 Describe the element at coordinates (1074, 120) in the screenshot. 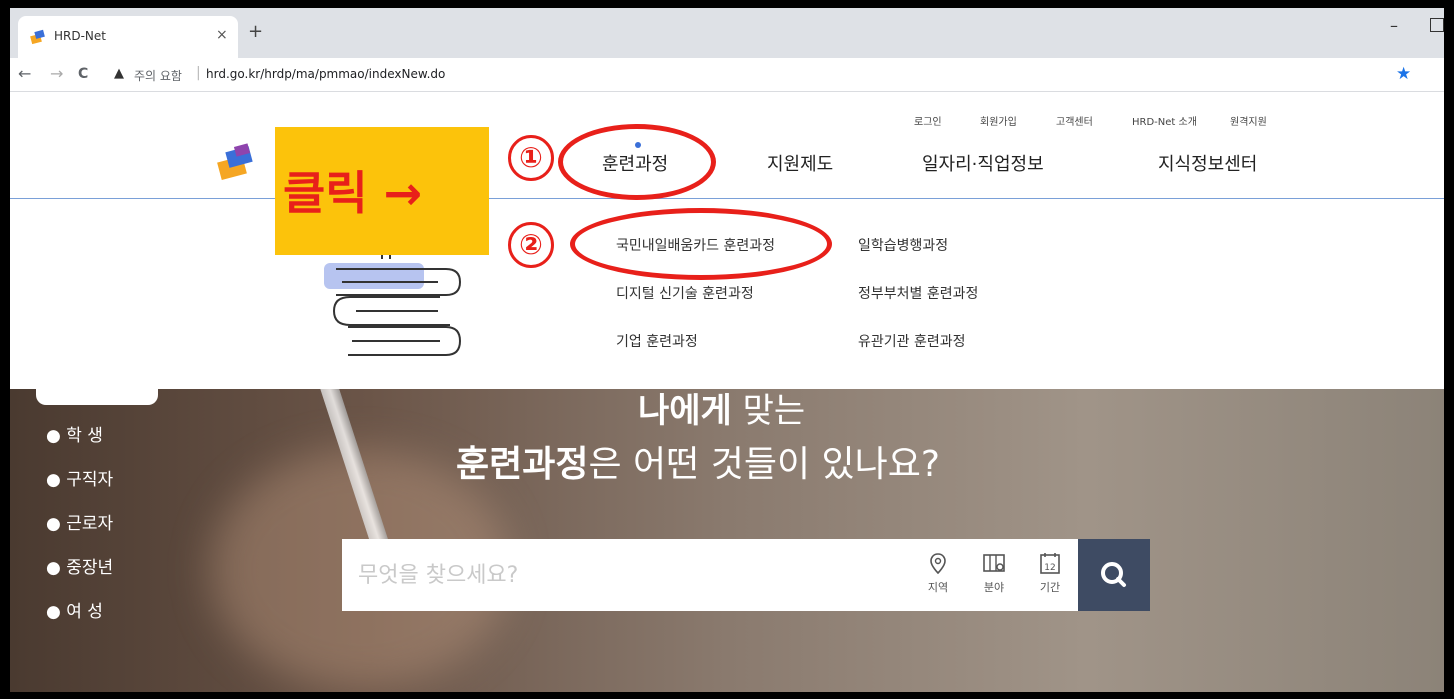

I see `customer-center-link: 고객센터` at that location.